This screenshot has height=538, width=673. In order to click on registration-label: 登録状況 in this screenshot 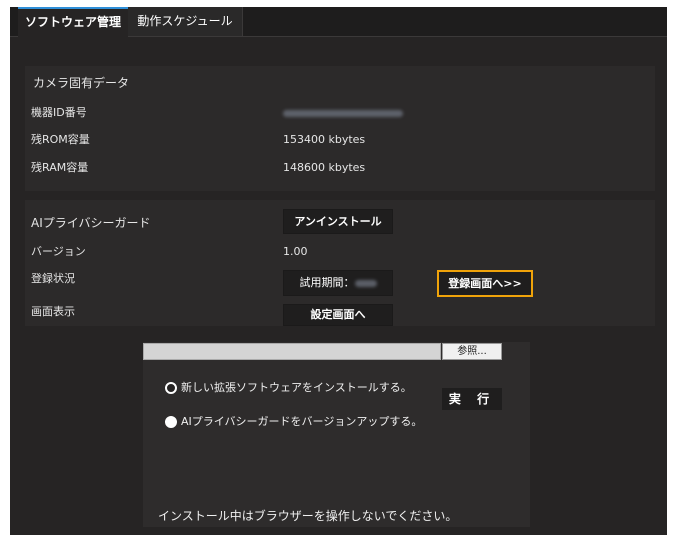, I will do `click(53, 278)`.